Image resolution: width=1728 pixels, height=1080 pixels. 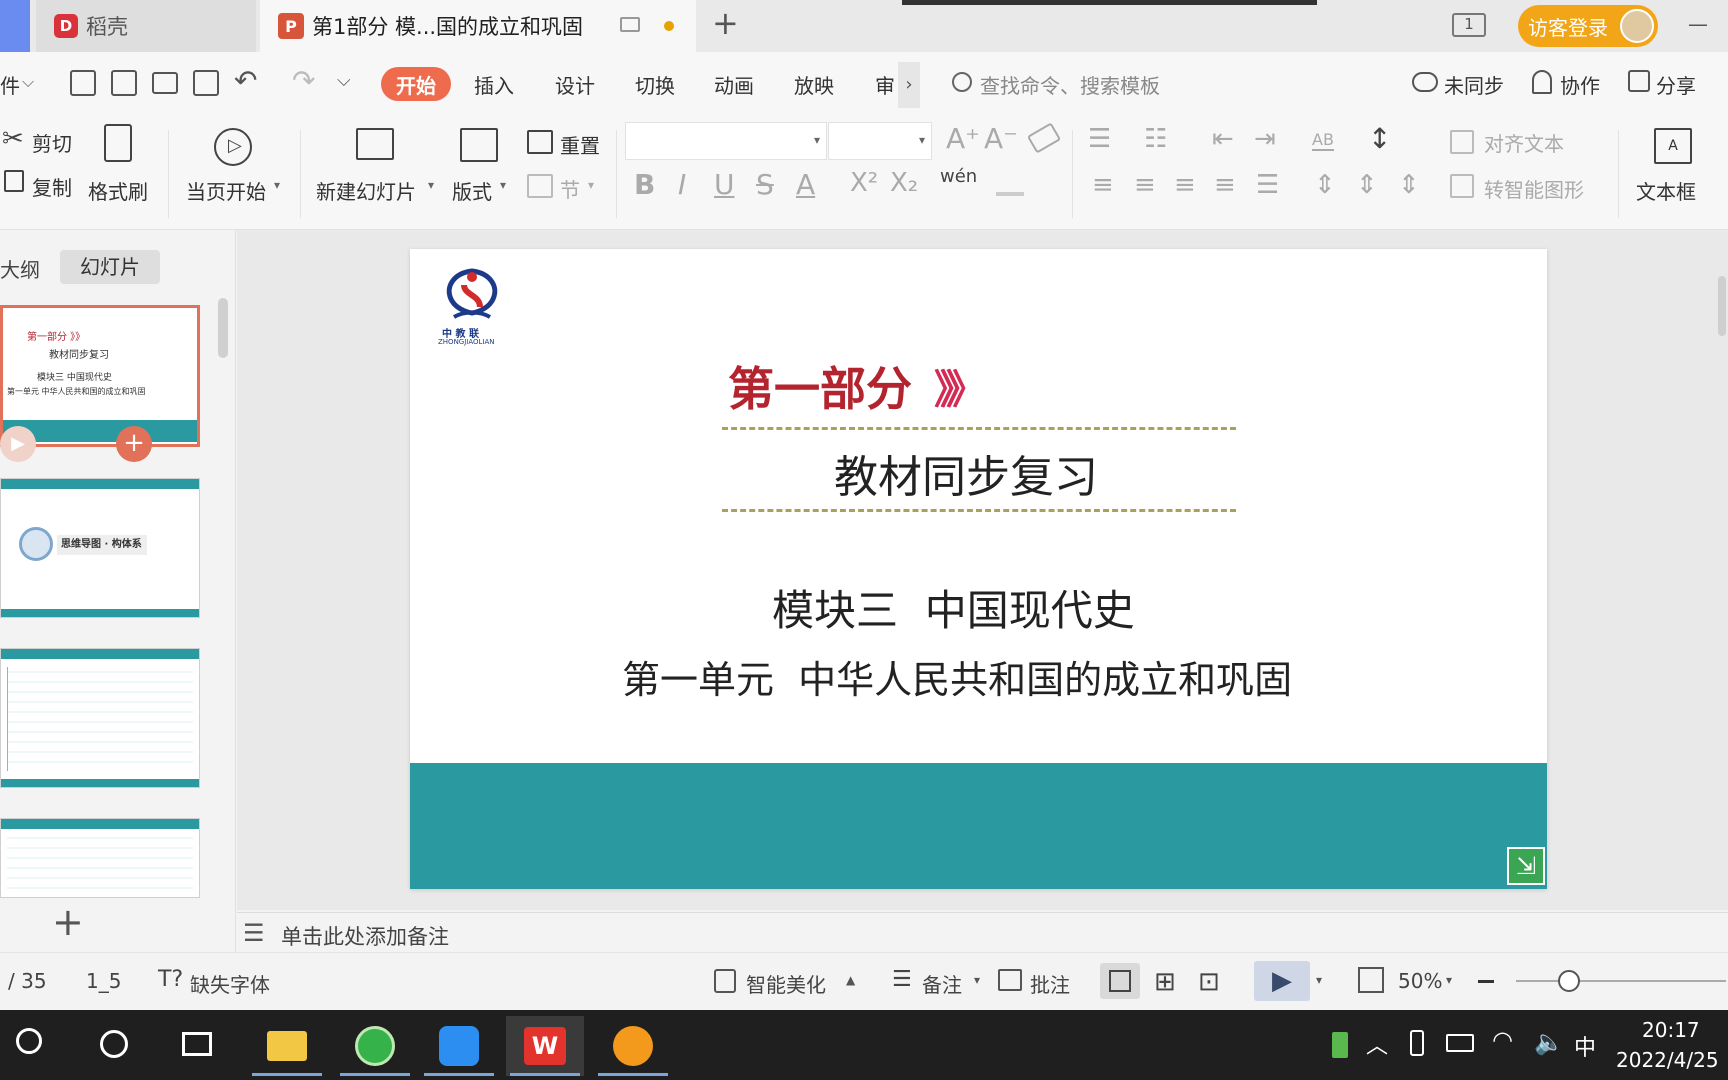 What do you see at coordinates (904, 183) in the screenshot?
I see `subscript-icon: X₂` at bounding box center [904, 183].